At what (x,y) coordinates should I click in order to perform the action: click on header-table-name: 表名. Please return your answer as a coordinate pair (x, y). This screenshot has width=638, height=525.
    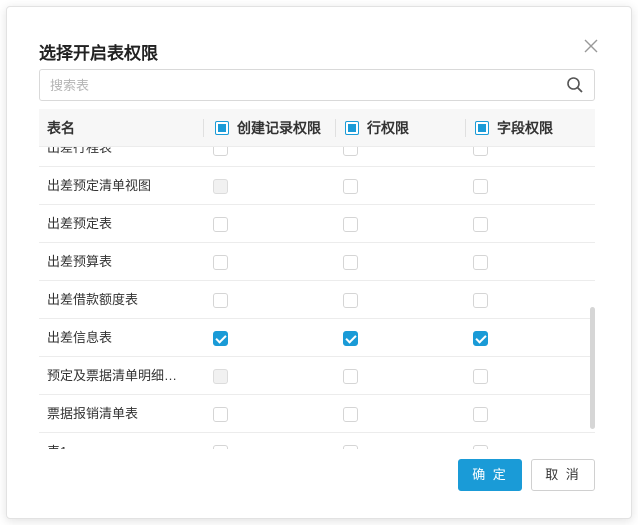
    Looking at the image, I should click on (61, 128).